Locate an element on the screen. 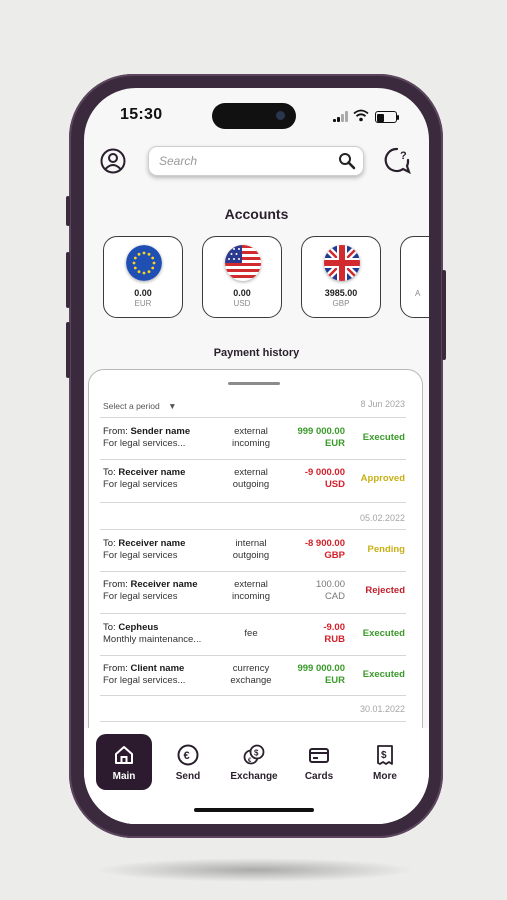  tab-cards: Cards is located at coordinates (319, 762).